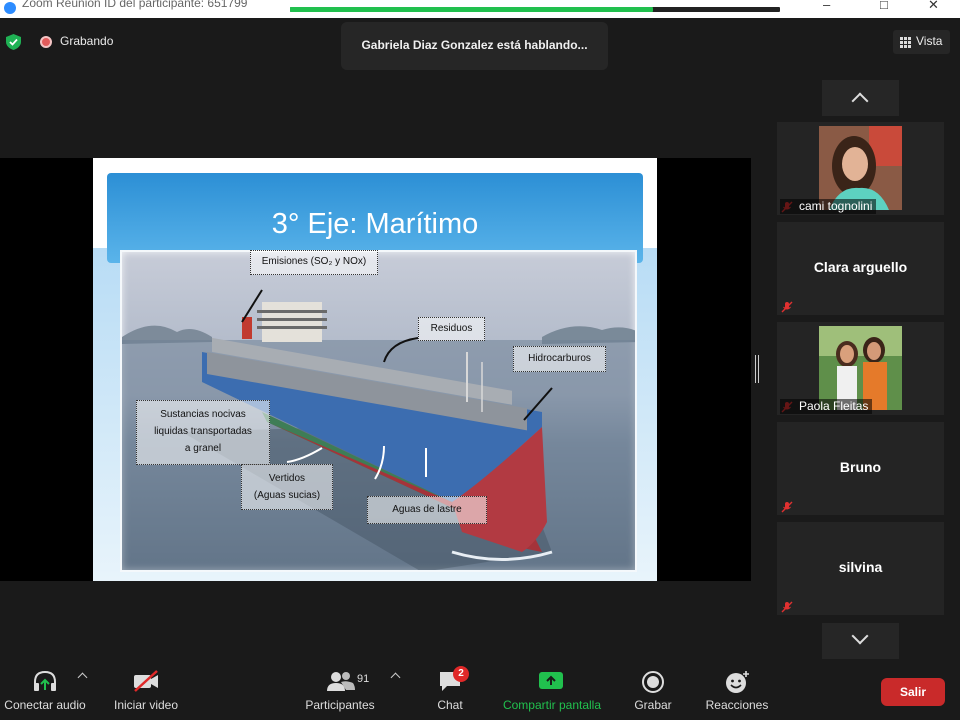 The image size is (960, 720). Describe the element at coordinates (363, 679) in the screenshot. I see `participants-count: 91` at that location.